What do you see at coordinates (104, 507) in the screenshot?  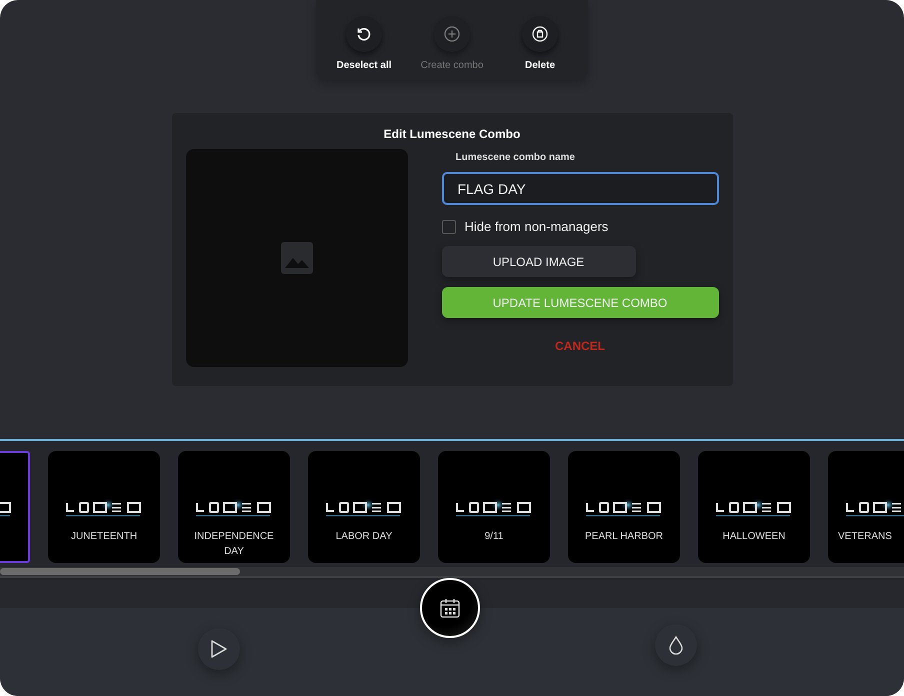 I see `scene-tile: JUNETEENTH` at bounding box center [104, 507].